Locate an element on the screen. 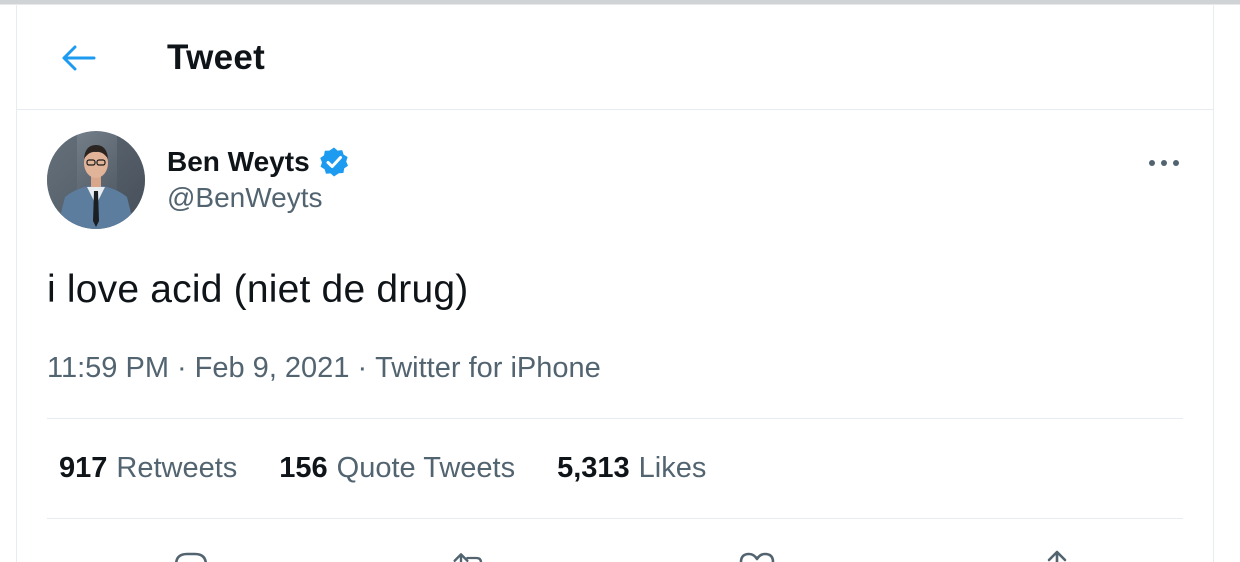  back-button is located at coordinates (79, 58).